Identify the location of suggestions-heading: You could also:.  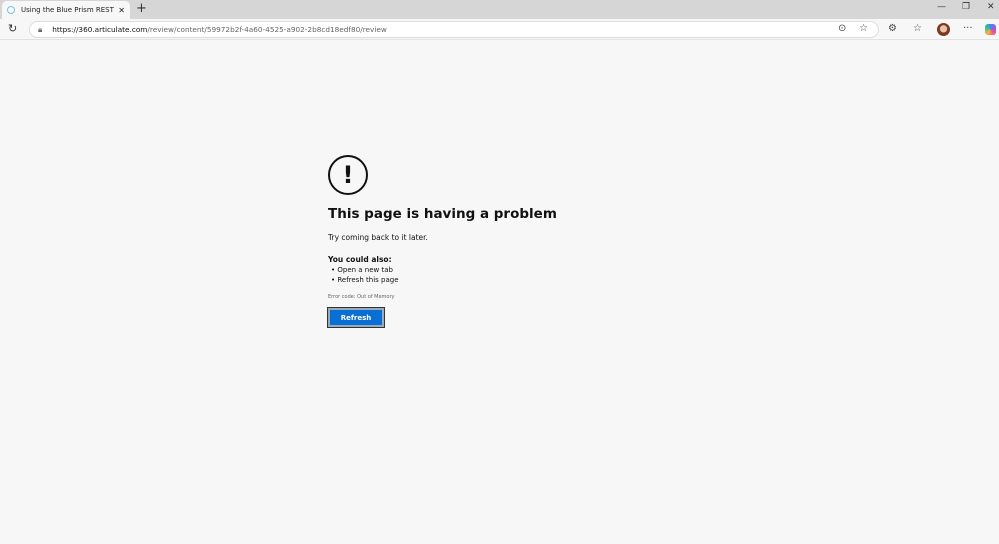
(360, 259).